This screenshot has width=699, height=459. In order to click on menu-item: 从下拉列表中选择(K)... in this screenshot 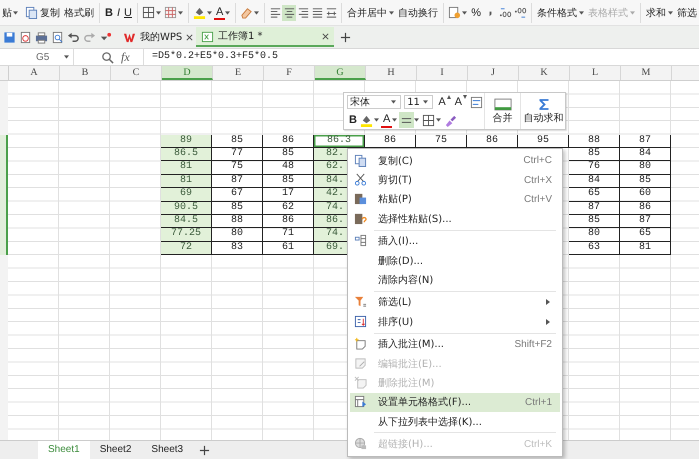, I will do `click(455, 422)`.